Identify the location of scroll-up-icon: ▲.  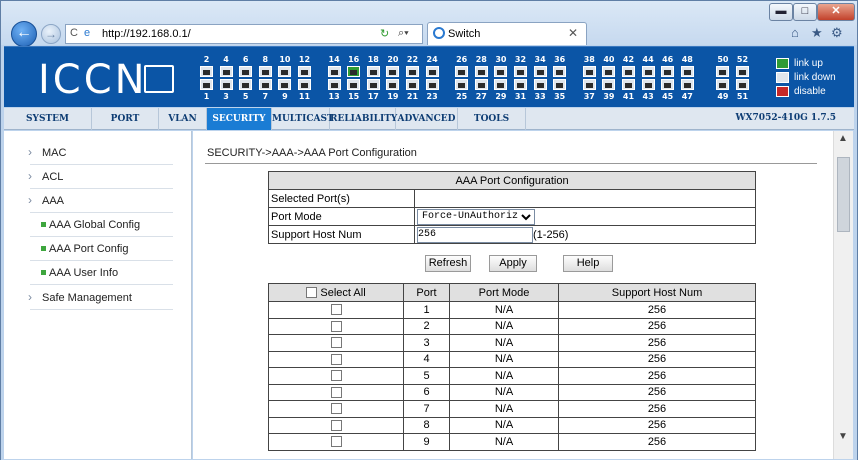
(843, 138).